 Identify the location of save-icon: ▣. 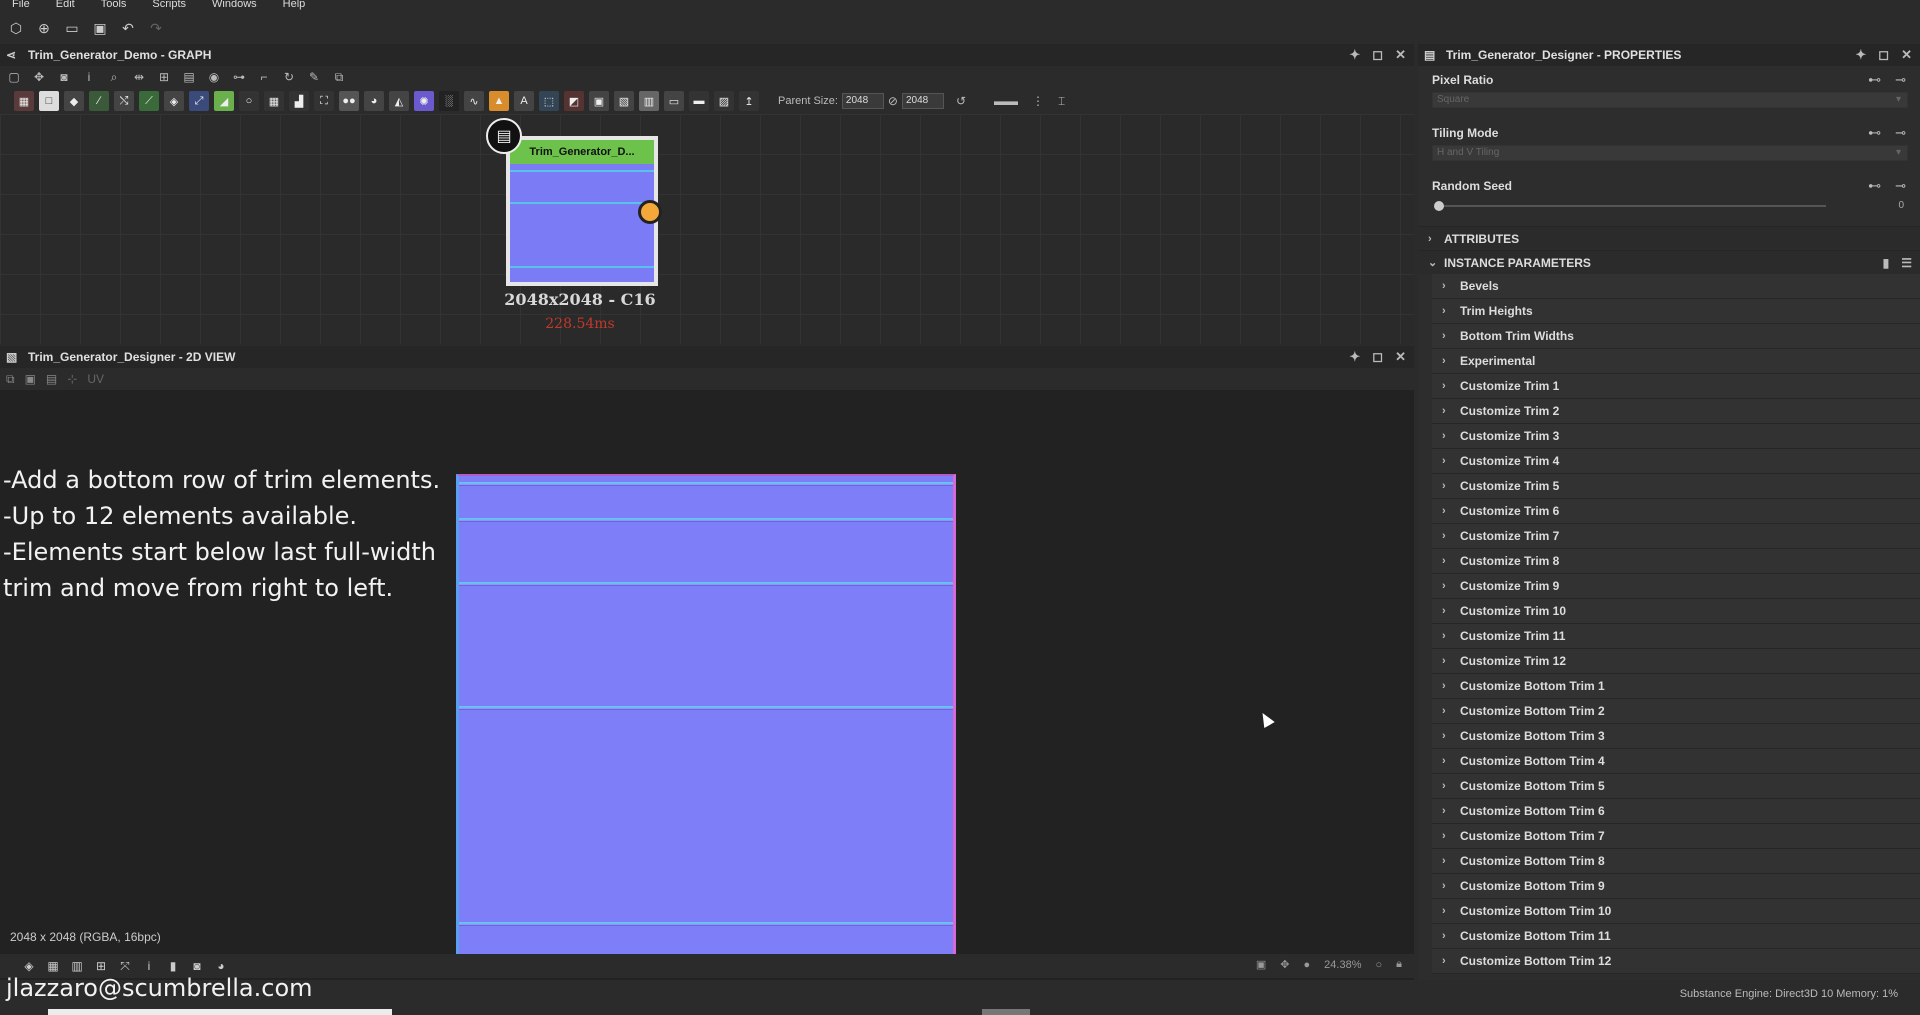
(30, 379).